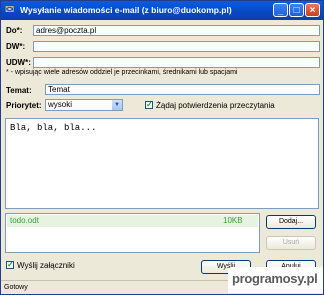 This screenshot has width=324, height=295. I want to click on watermark: programosy.pl, so click(275, 280).